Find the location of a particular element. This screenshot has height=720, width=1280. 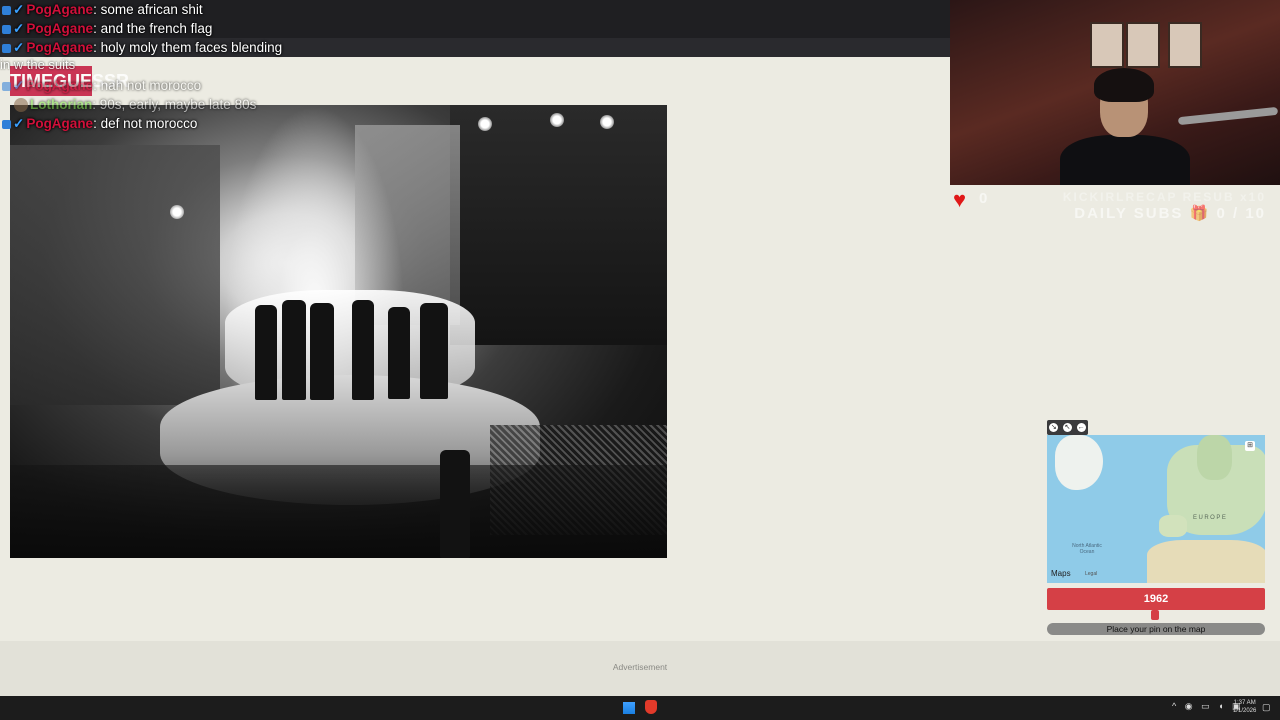

advertisement-label: Advertisement is located at coordinates (640, 667).